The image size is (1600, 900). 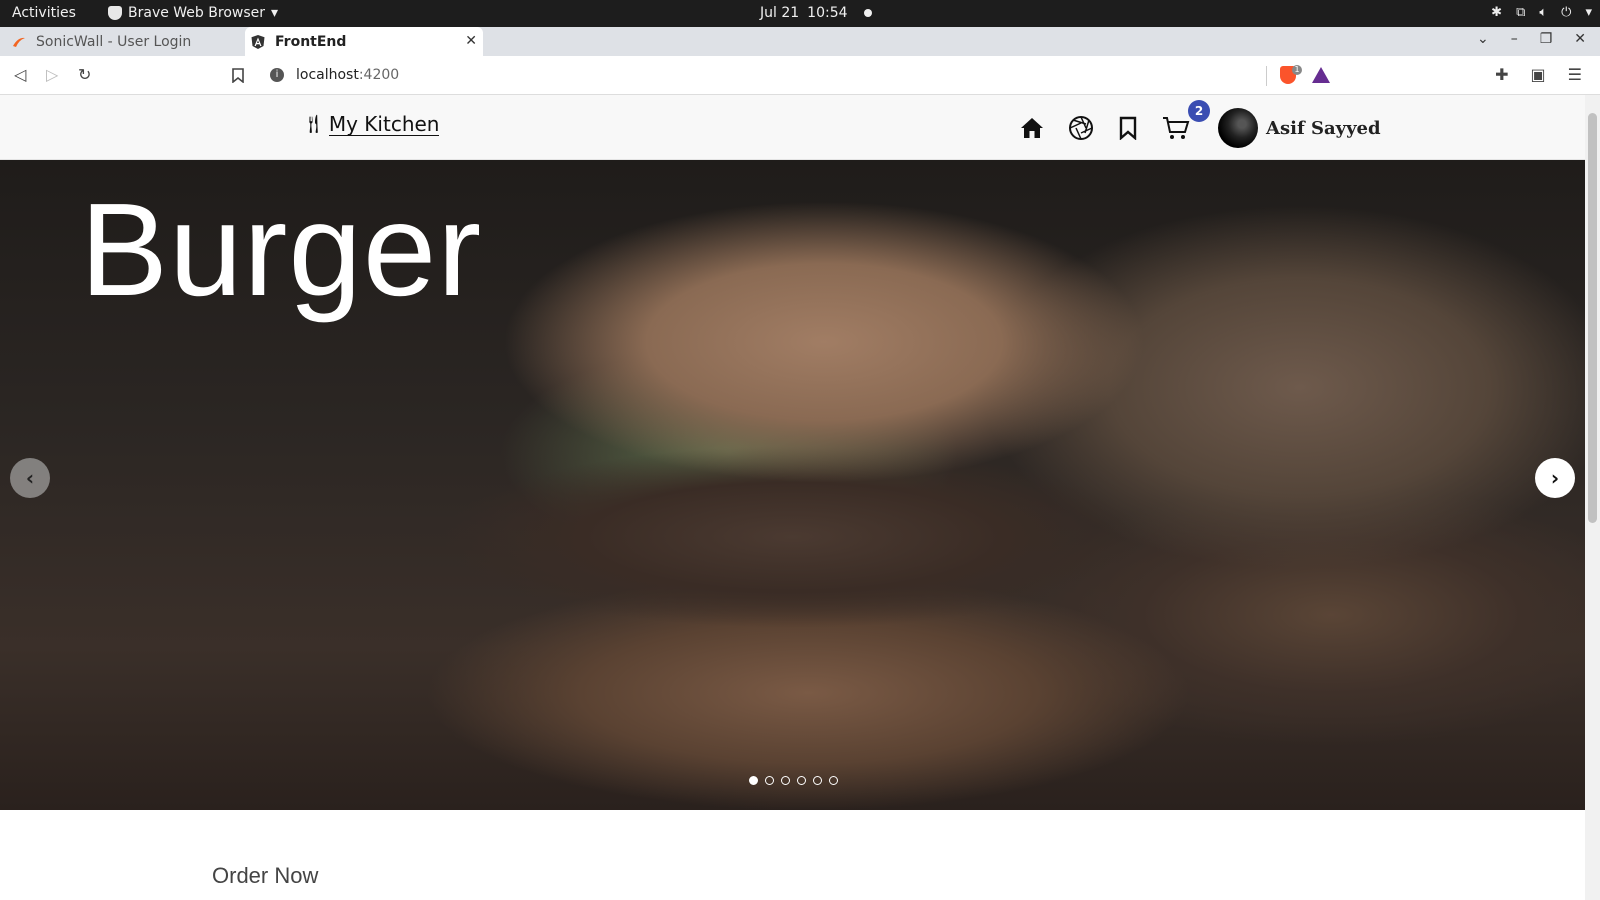 What do you see at coordinates (471, 41) in the screenshot?
I see `close-tab-icon: ✕` at bounding box center [471, 41].